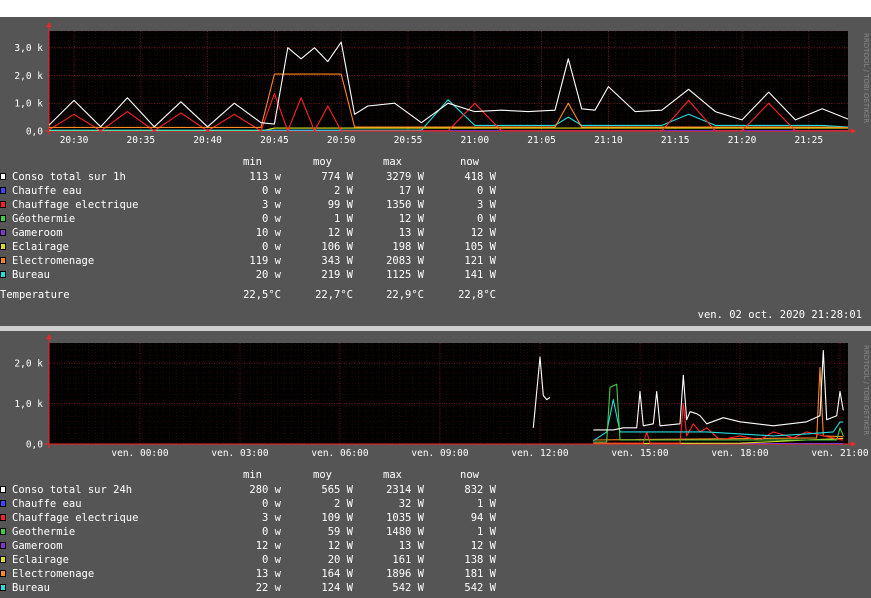  Describe the element at coordinates (408, 247) in the screenshot. I see `legend-value-max: 198 W` at that location.